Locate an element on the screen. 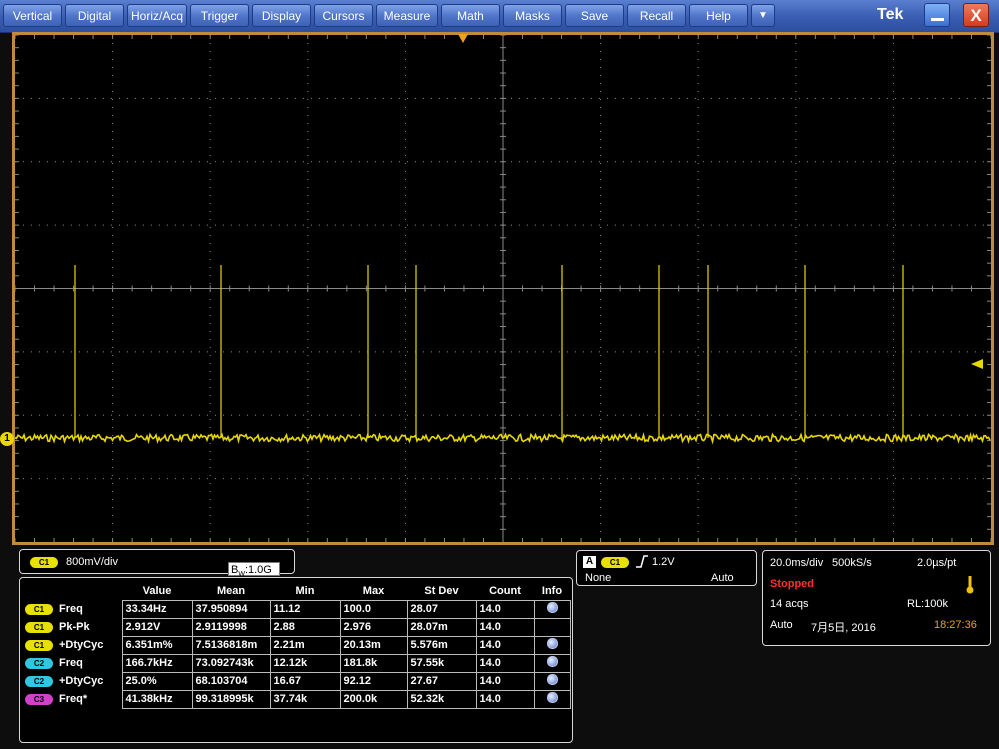 The height and width of the screenshot is (749, 999). measurement-type: Pk-Pk is located at coordinates (74, 627).